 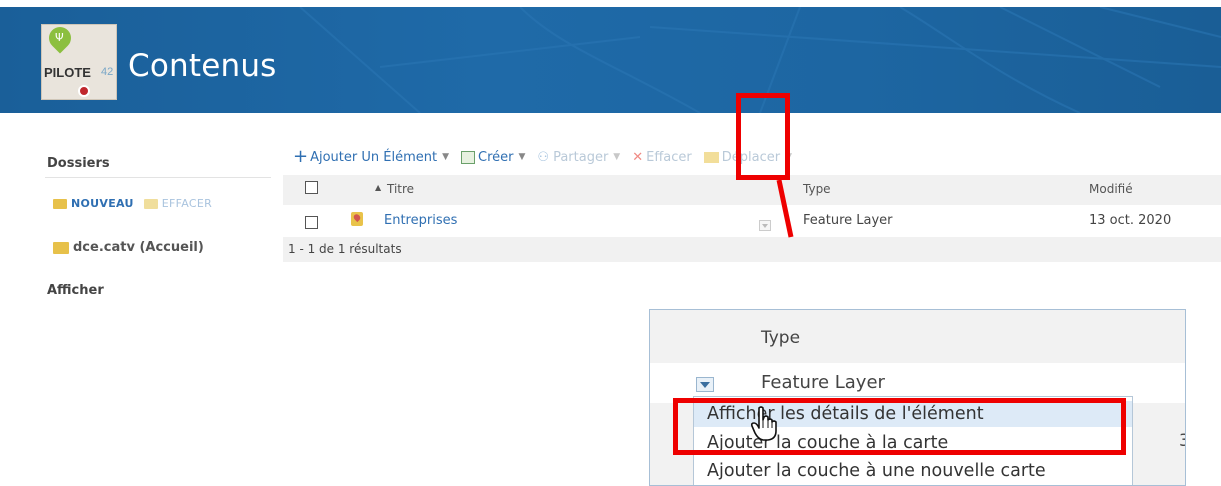 I want to click on hand-cursor-icon, so click(x=763, y=423).